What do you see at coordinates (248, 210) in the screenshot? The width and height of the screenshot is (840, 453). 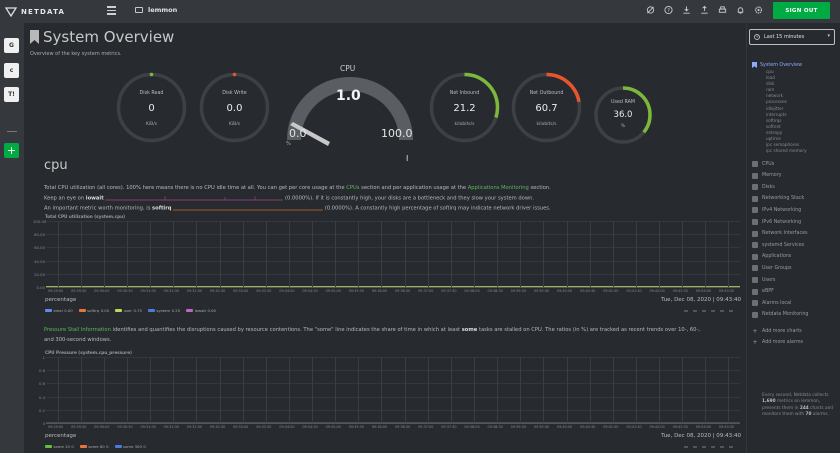 I see `softirq-sparkline` at bounding box center [248, 210].